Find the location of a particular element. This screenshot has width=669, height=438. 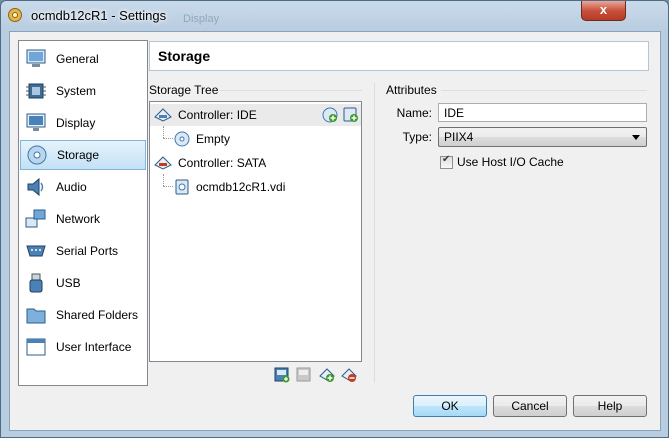

type-select-value: PIIX4 is located at coordinates (459, 137).